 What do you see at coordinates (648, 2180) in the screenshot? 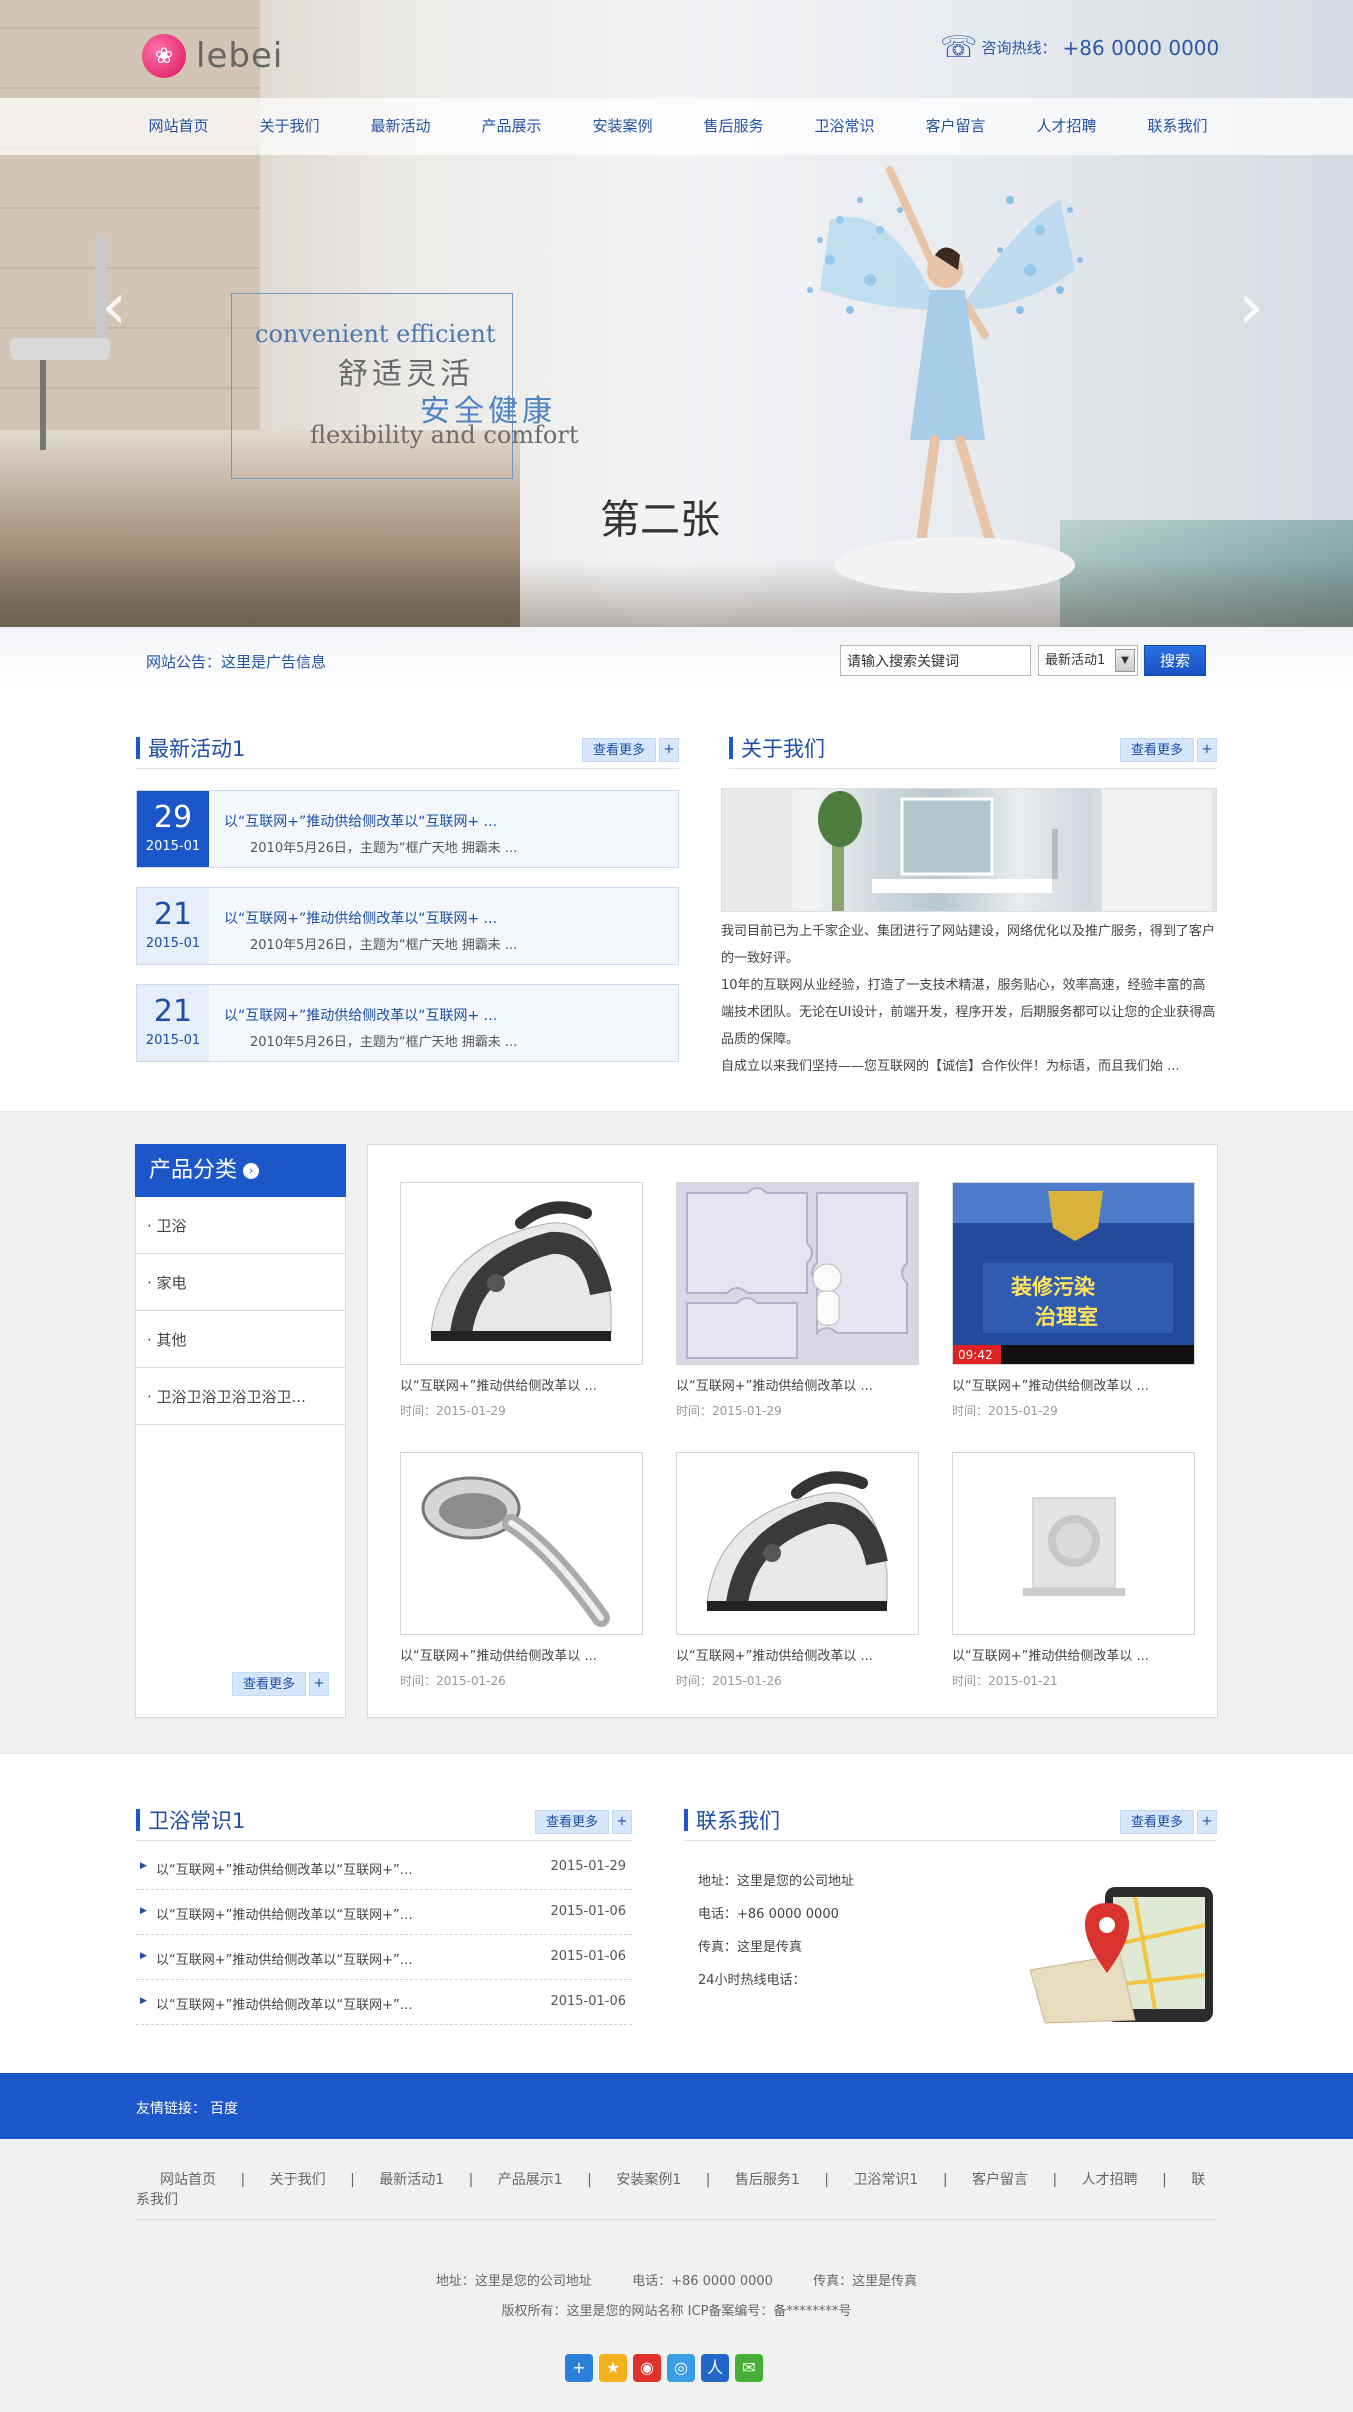
I see `footer-nav-link: 安装案例1` at bounding box center [648, 2180].